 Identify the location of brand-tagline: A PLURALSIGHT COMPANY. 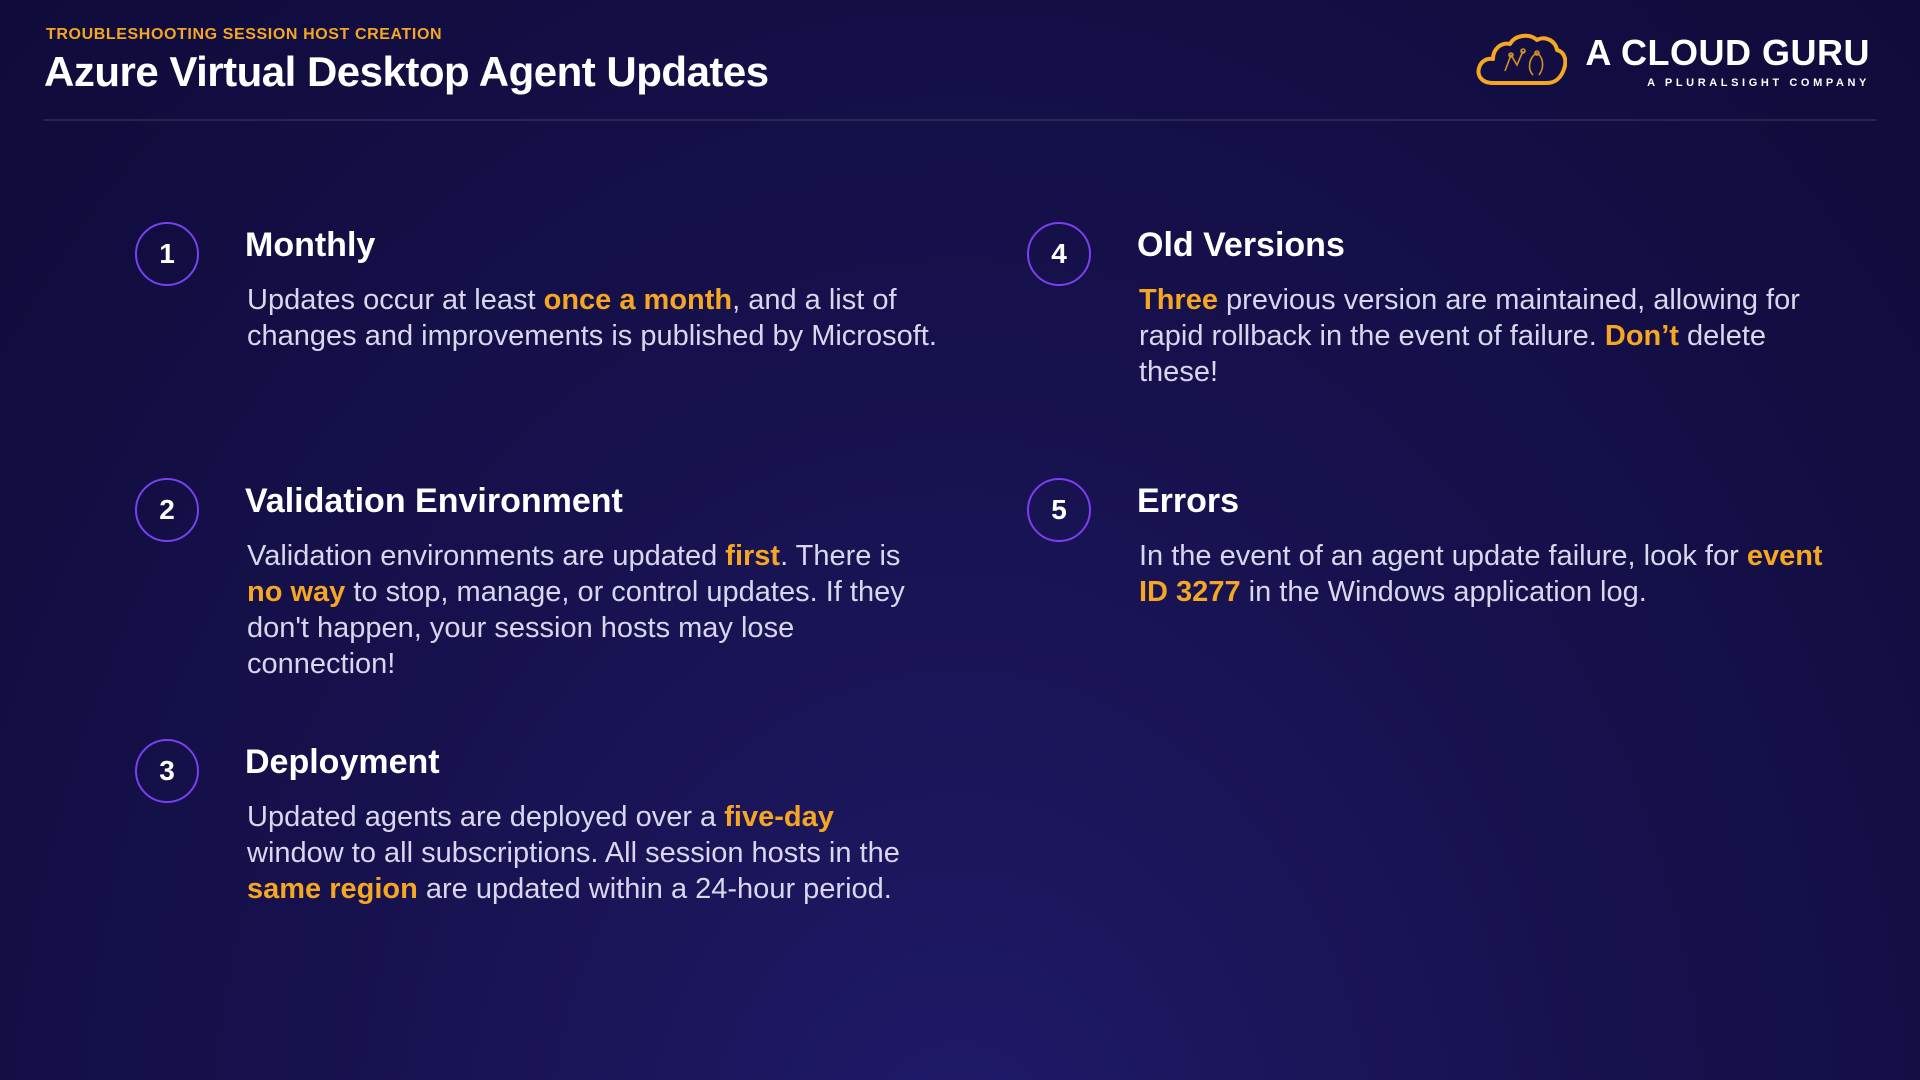
(1758, 83).